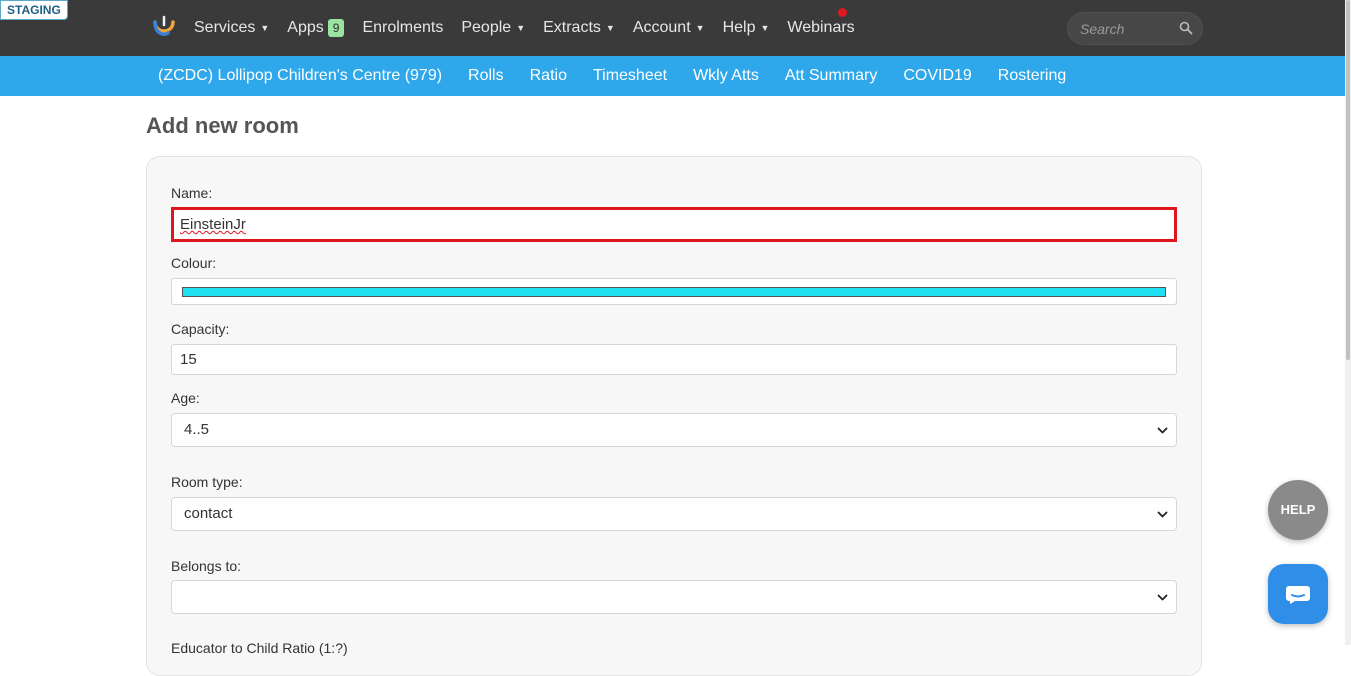 The height and width of the screenshot is (676, 1351). Describe the element at coordinates (937, 76) in the screenshot. I see `subnav-covid19: COVID19` at that location.